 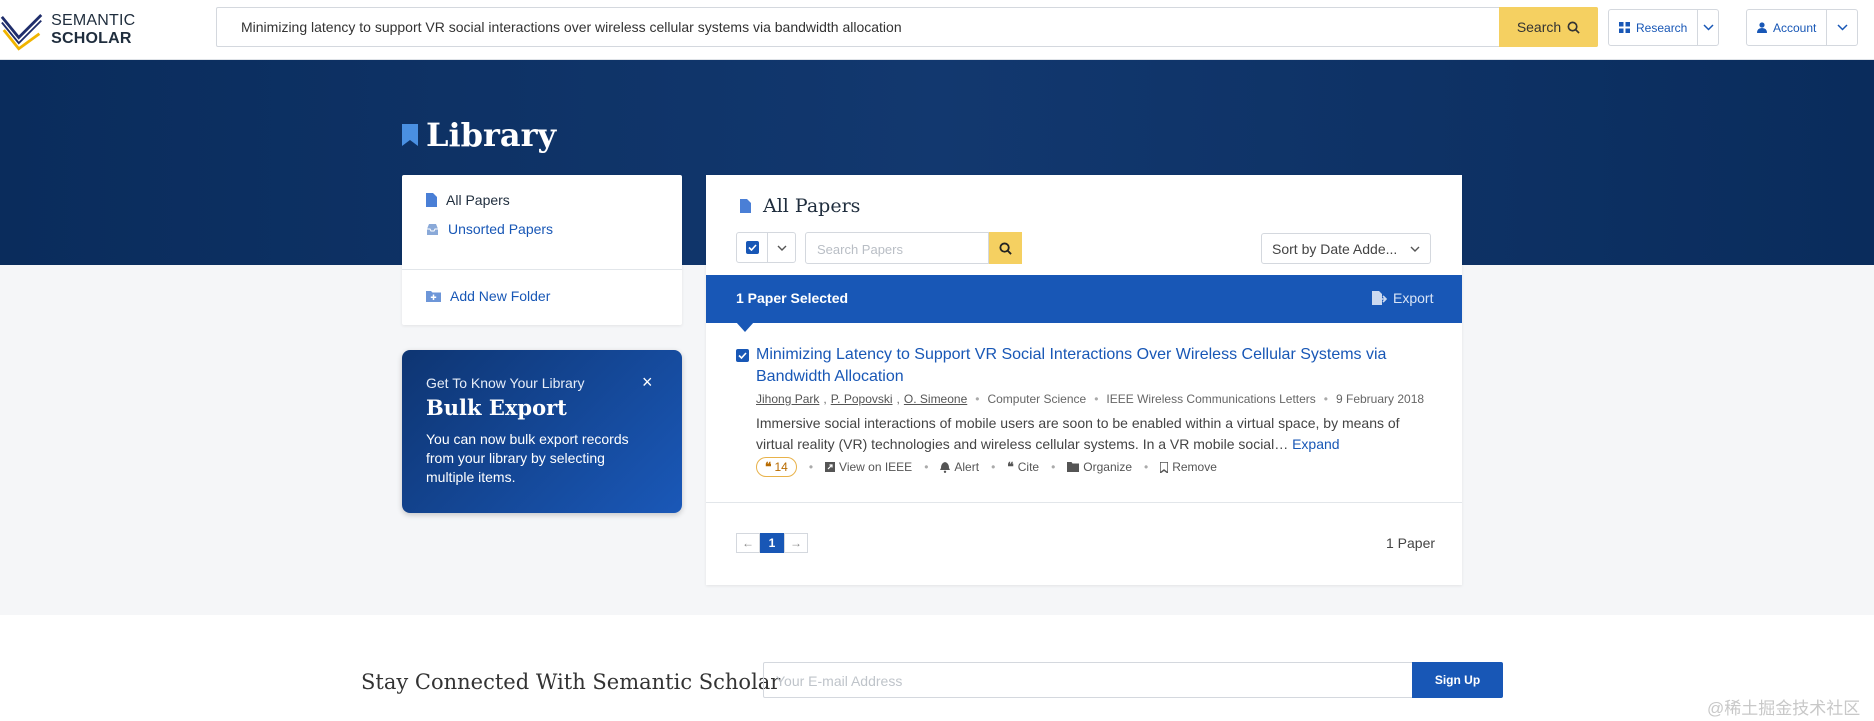 What do you see at coordinates (1795, 27) in the screenshot?
I see `account-label: Account` at bounding box center [1795, 27].